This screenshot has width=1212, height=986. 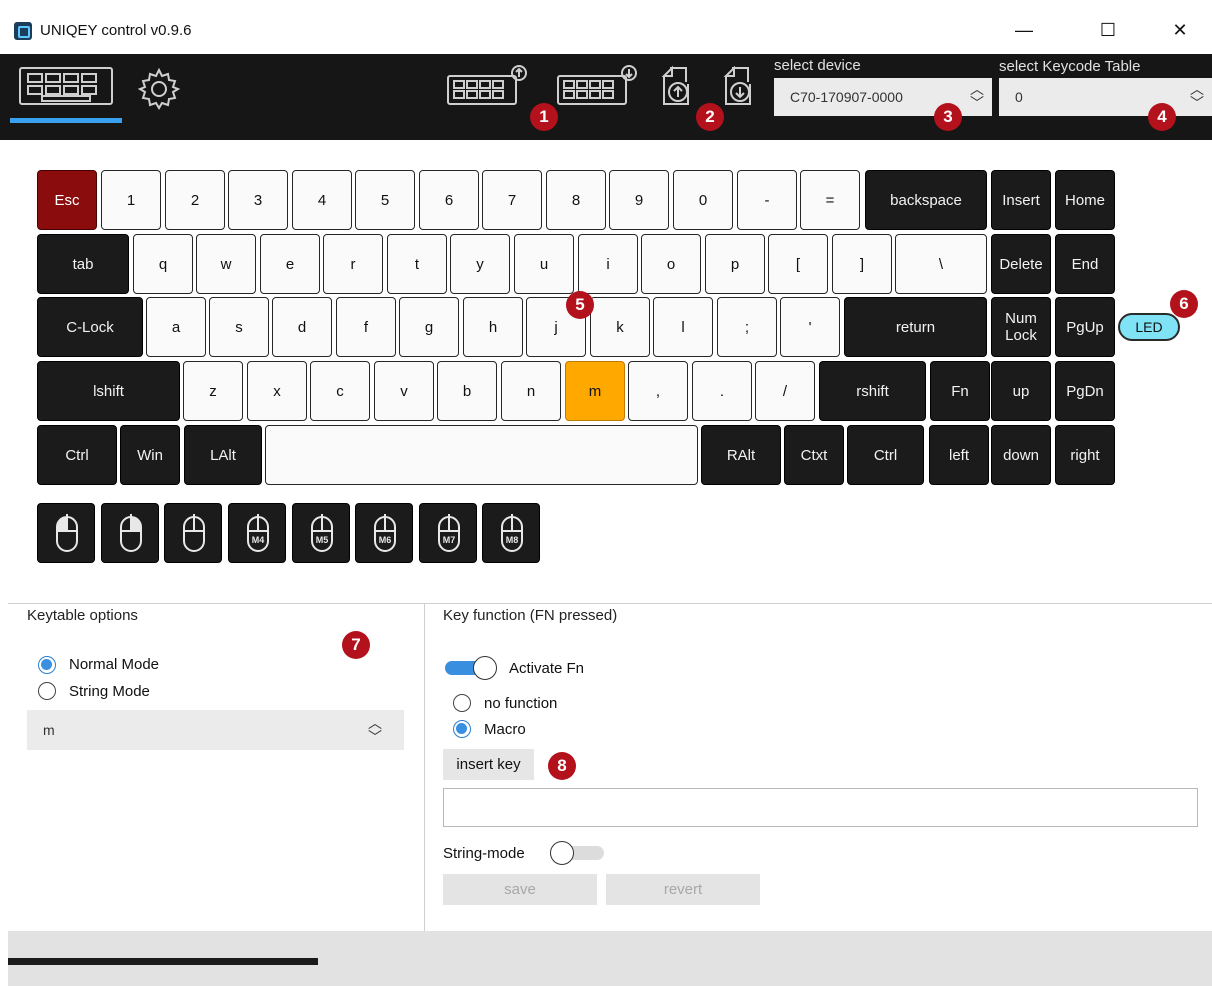 What do you see at coordinates (830, 200) in the screenshot?
I see `key-symbol-r0c12: =` at bounding box center [830, 200].